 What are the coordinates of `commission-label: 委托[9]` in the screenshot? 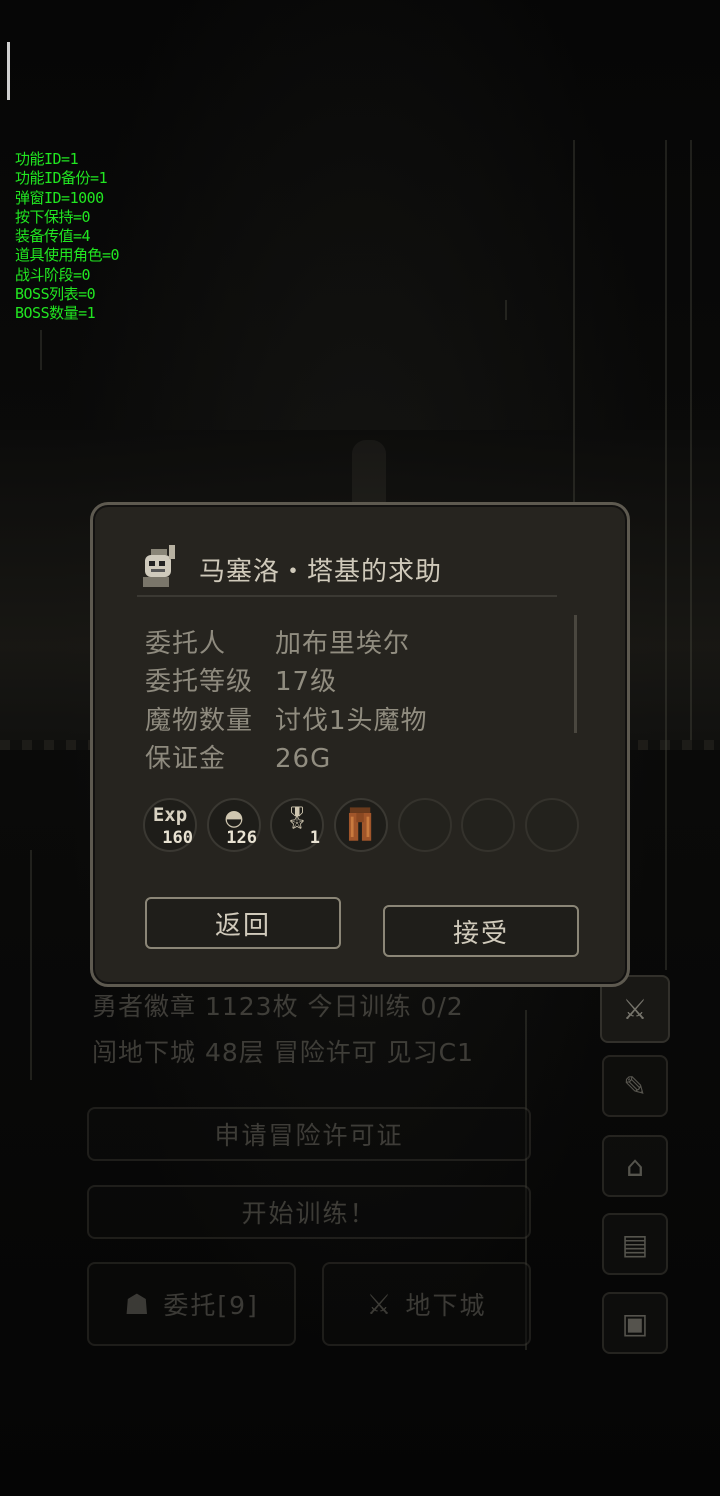 It's located at (211, 1305).